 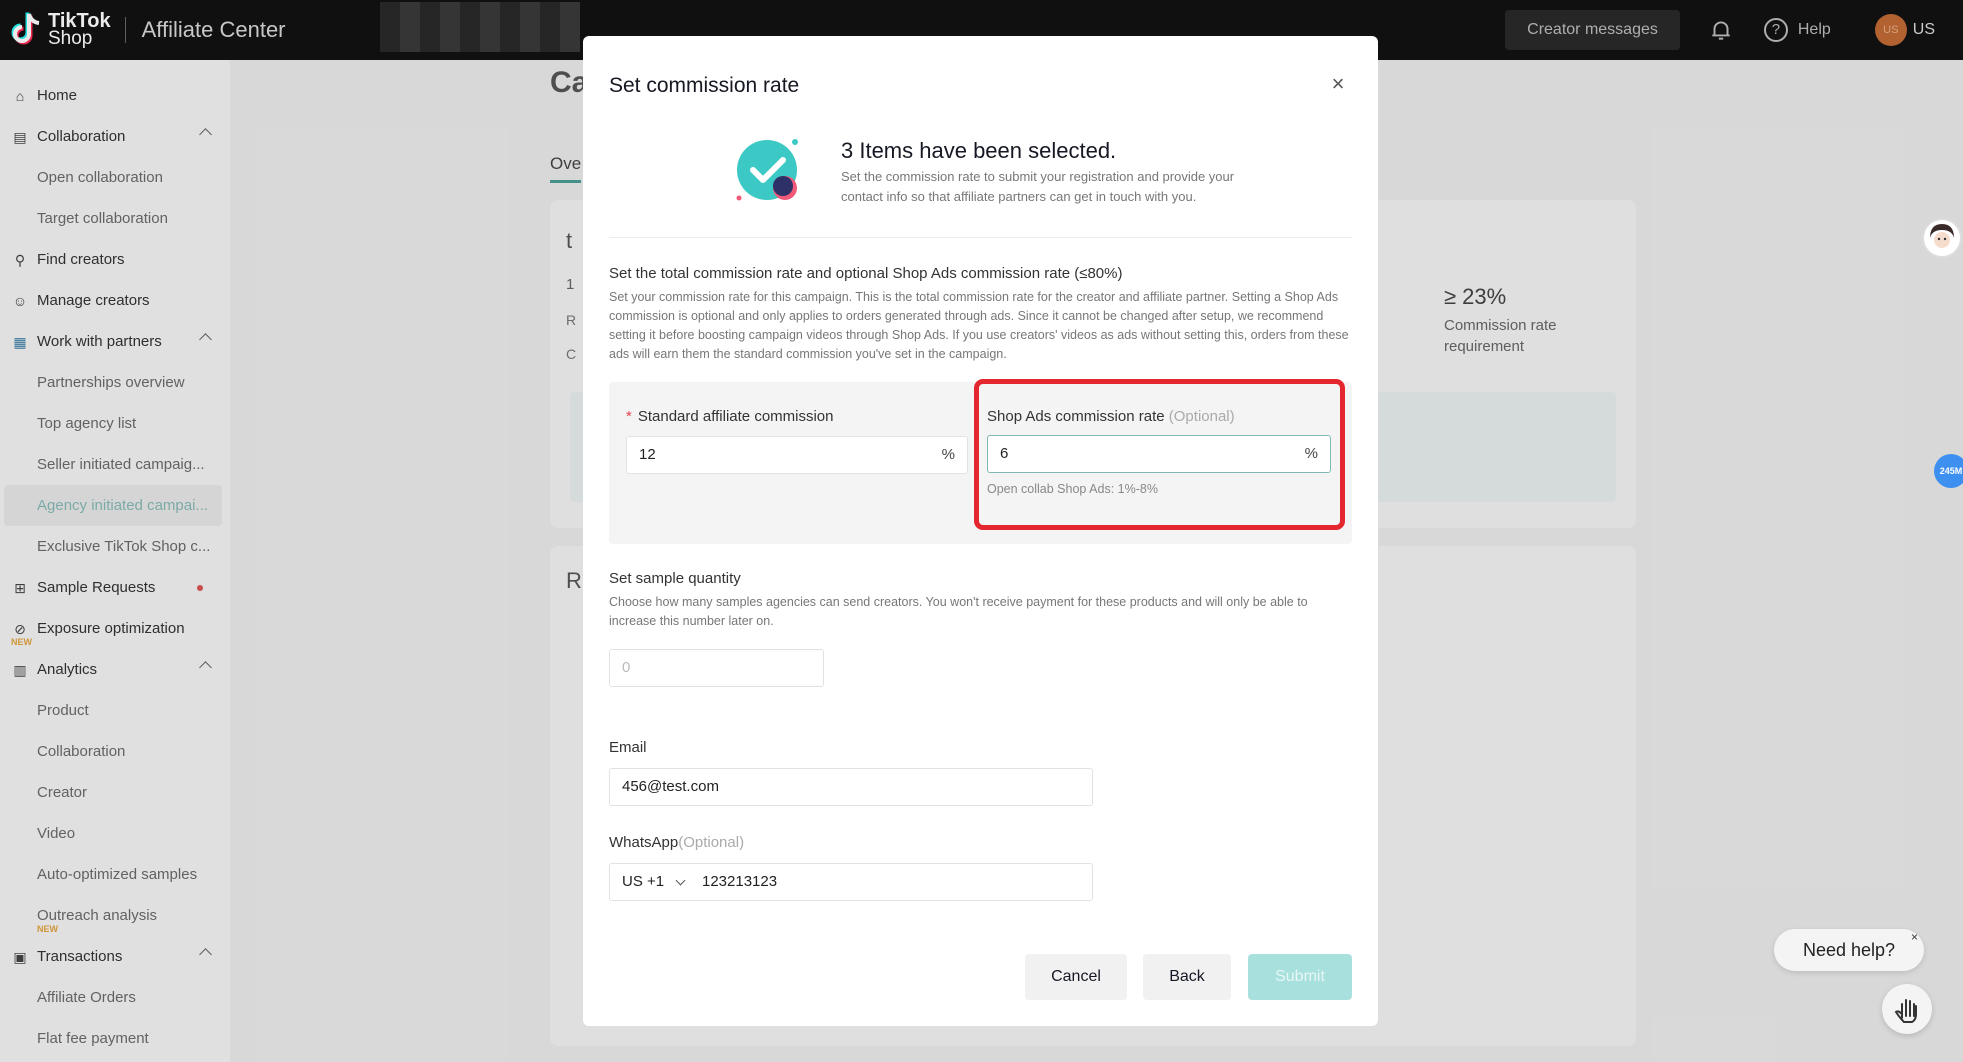 I want to click on floating-assistant-avatar, so click(x=1942, y=238).